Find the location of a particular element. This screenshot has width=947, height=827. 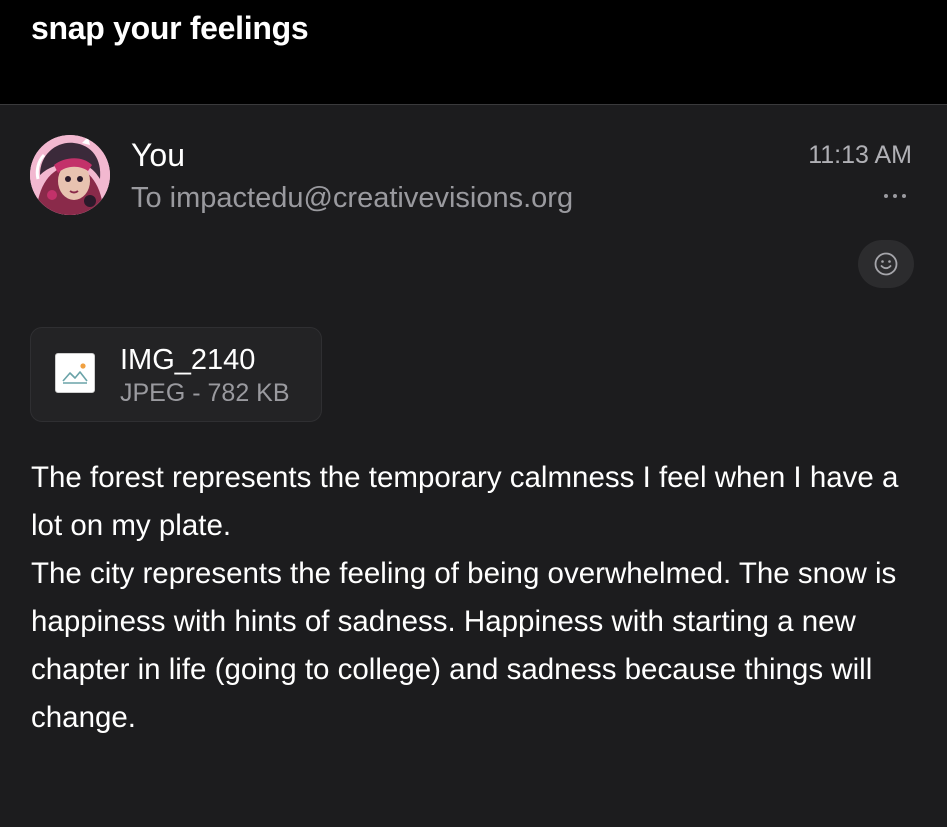

avatar is located at coordinates (70, 175).